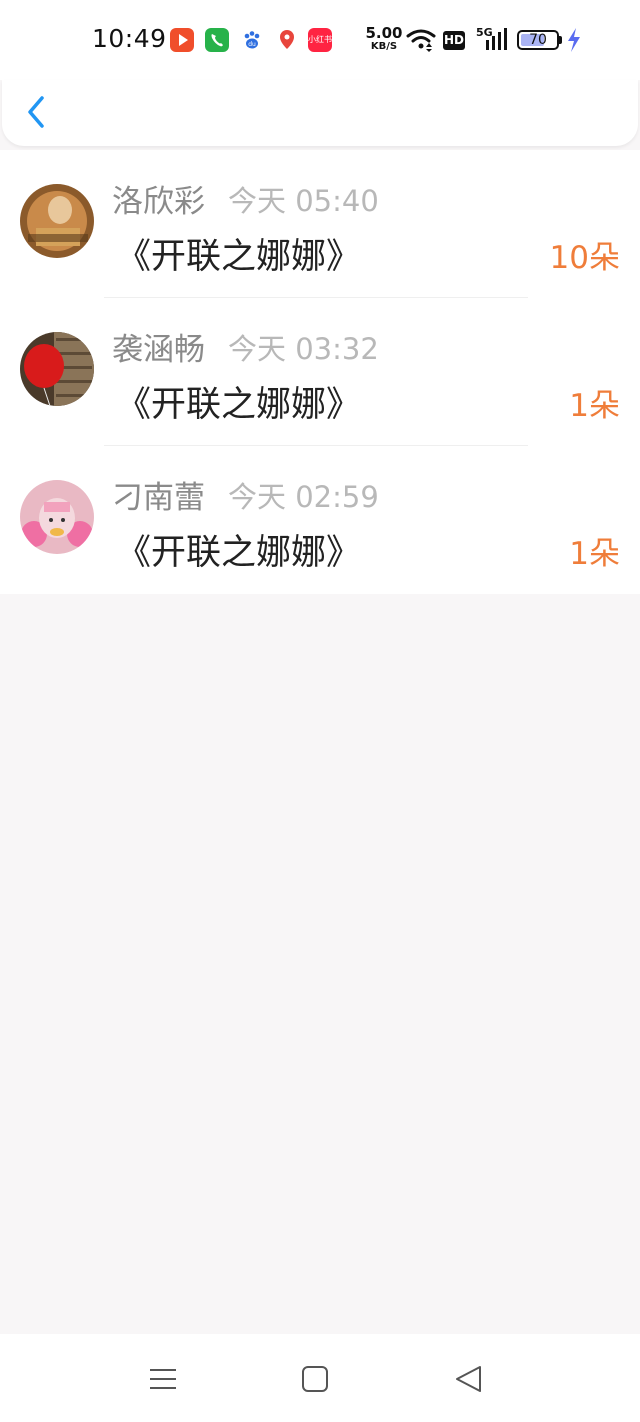 The image size is (640, 1422). I want to click on home-button, so click(315, 1379).